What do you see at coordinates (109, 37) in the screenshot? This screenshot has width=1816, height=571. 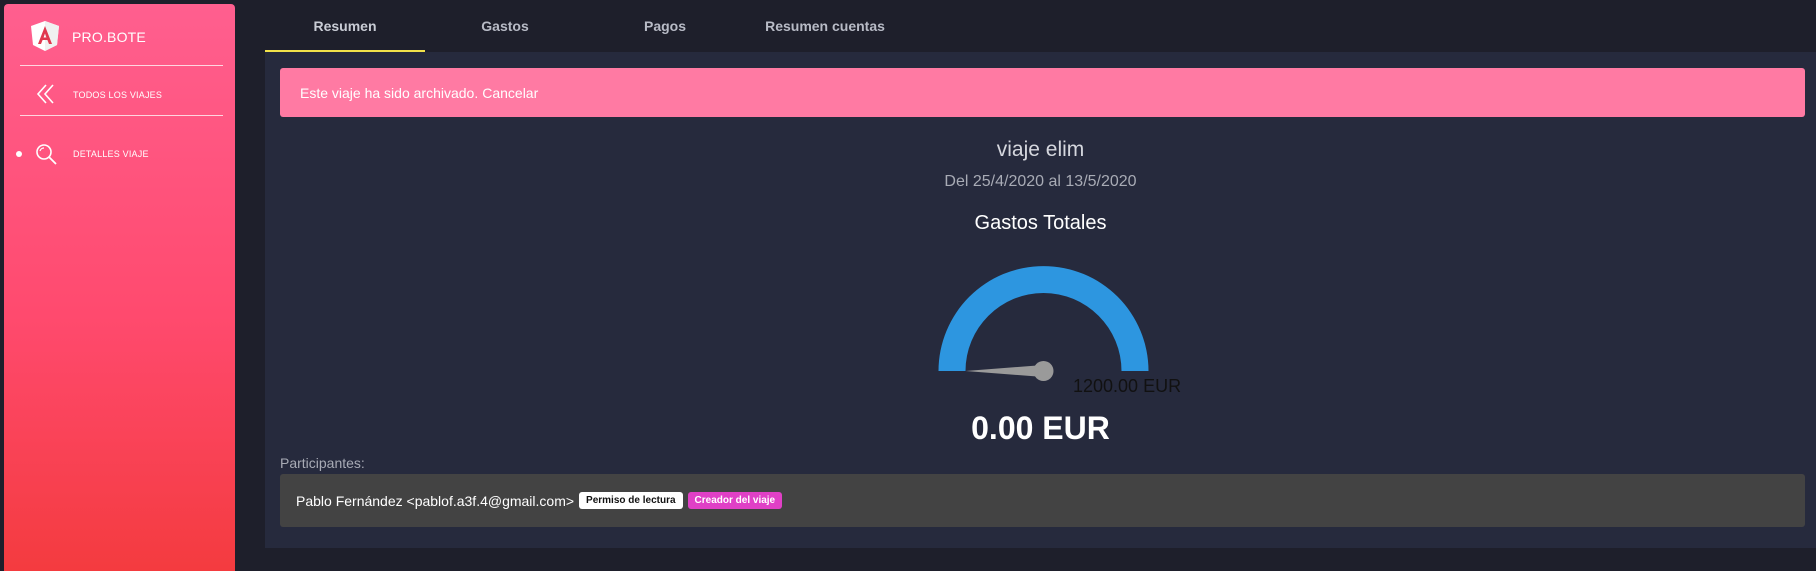 I see `brand-name: PRO.BOTE` at bounding box center [109, 37].